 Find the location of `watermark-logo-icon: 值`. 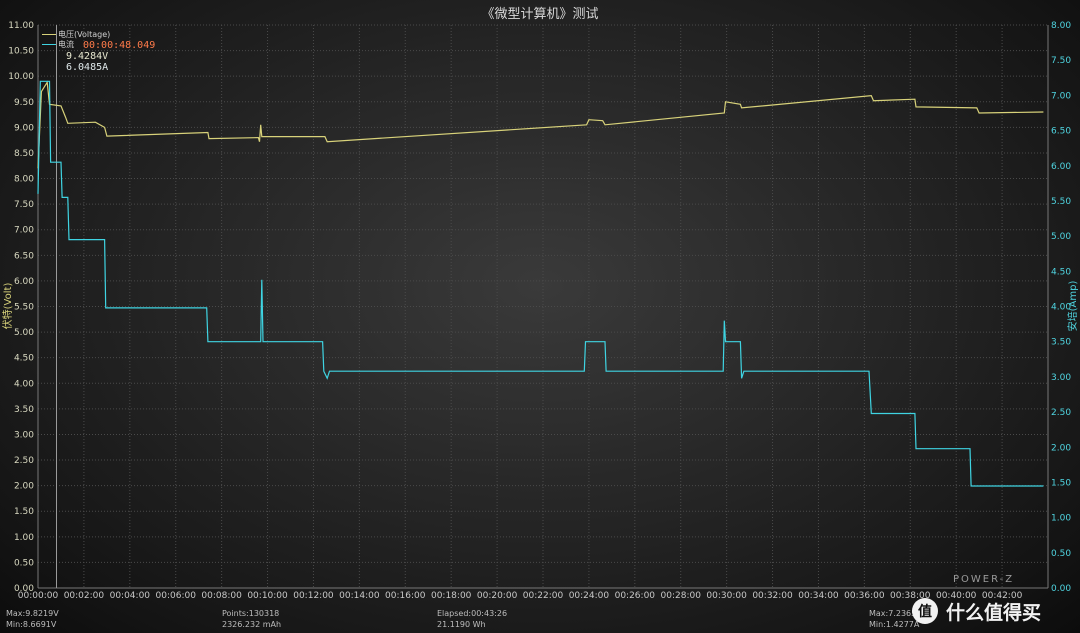

watermark-logo-icon: 值 is located at coordinates (925, 611).